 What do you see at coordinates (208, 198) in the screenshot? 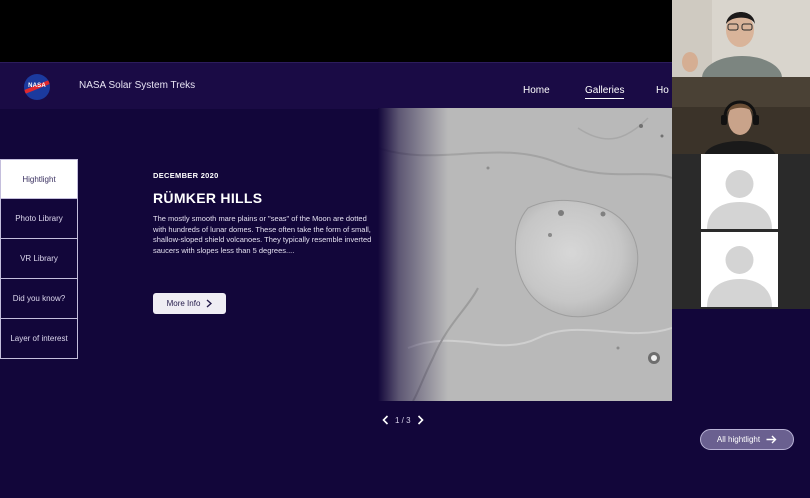
I see `feature-title: RÜMKER HILLS` at bounding box center [208, 198].